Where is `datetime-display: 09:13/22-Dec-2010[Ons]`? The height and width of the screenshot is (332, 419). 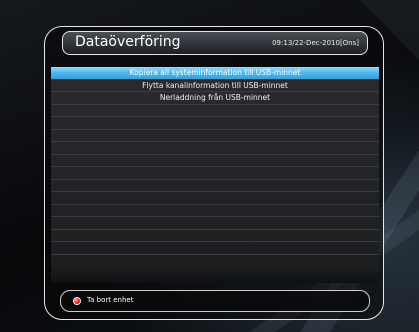 datetime-display: 09:13/22-Dec-2010[Ons] is located at coordinates (315, 43).